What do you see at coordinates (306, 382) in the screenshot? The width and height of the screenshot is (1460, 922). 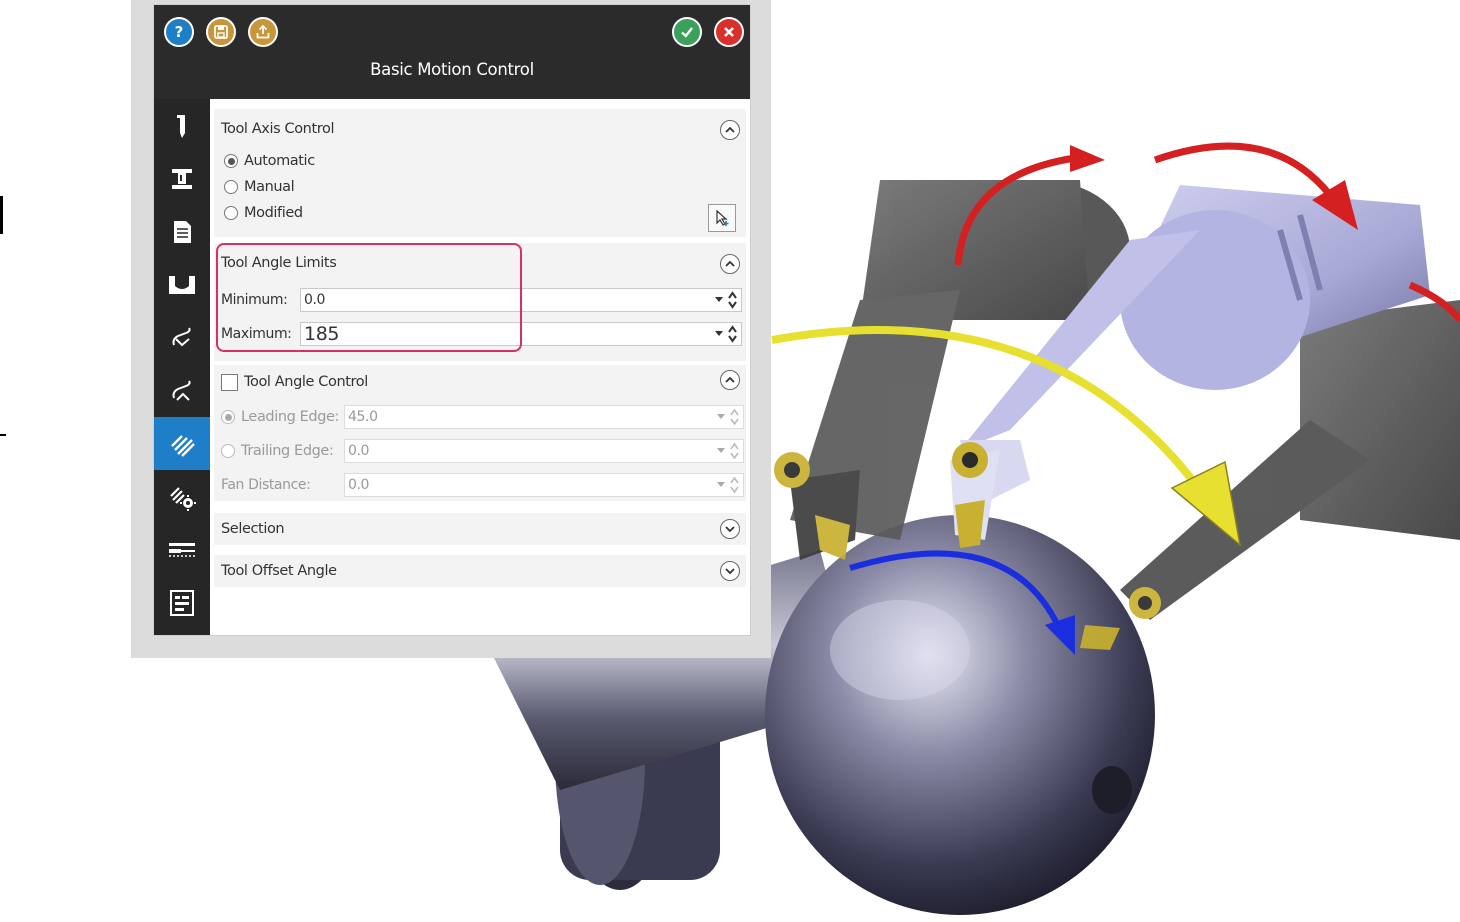 I see `tool-angle-control-title: Tool Angle Control` at bounding box center [306, 382].